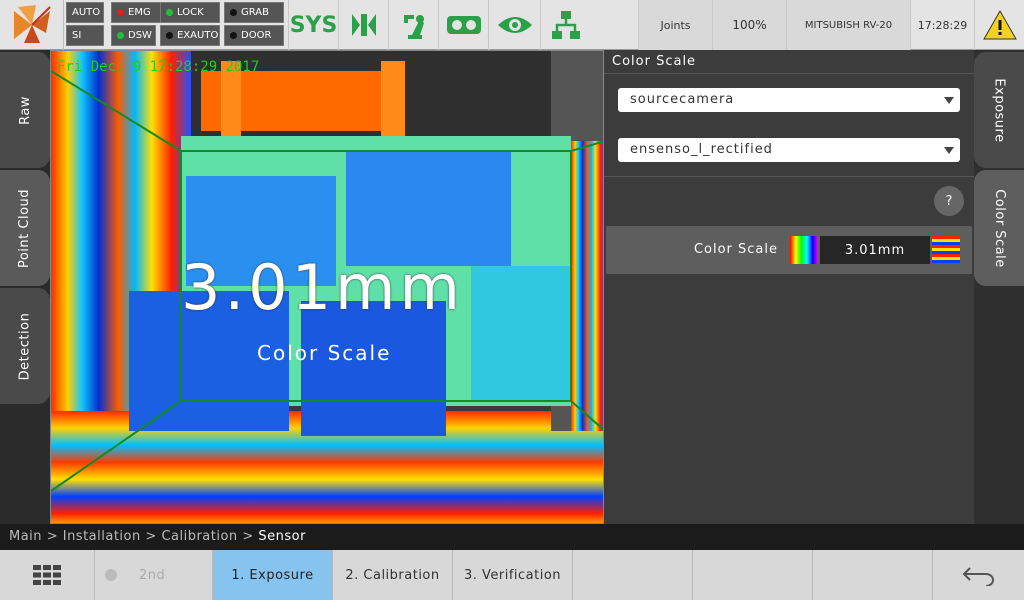  What do you see at coordinates (324, 353) in the screenshot?
I see `overlay-label: Color Scale` at bounding box center [324, 353].